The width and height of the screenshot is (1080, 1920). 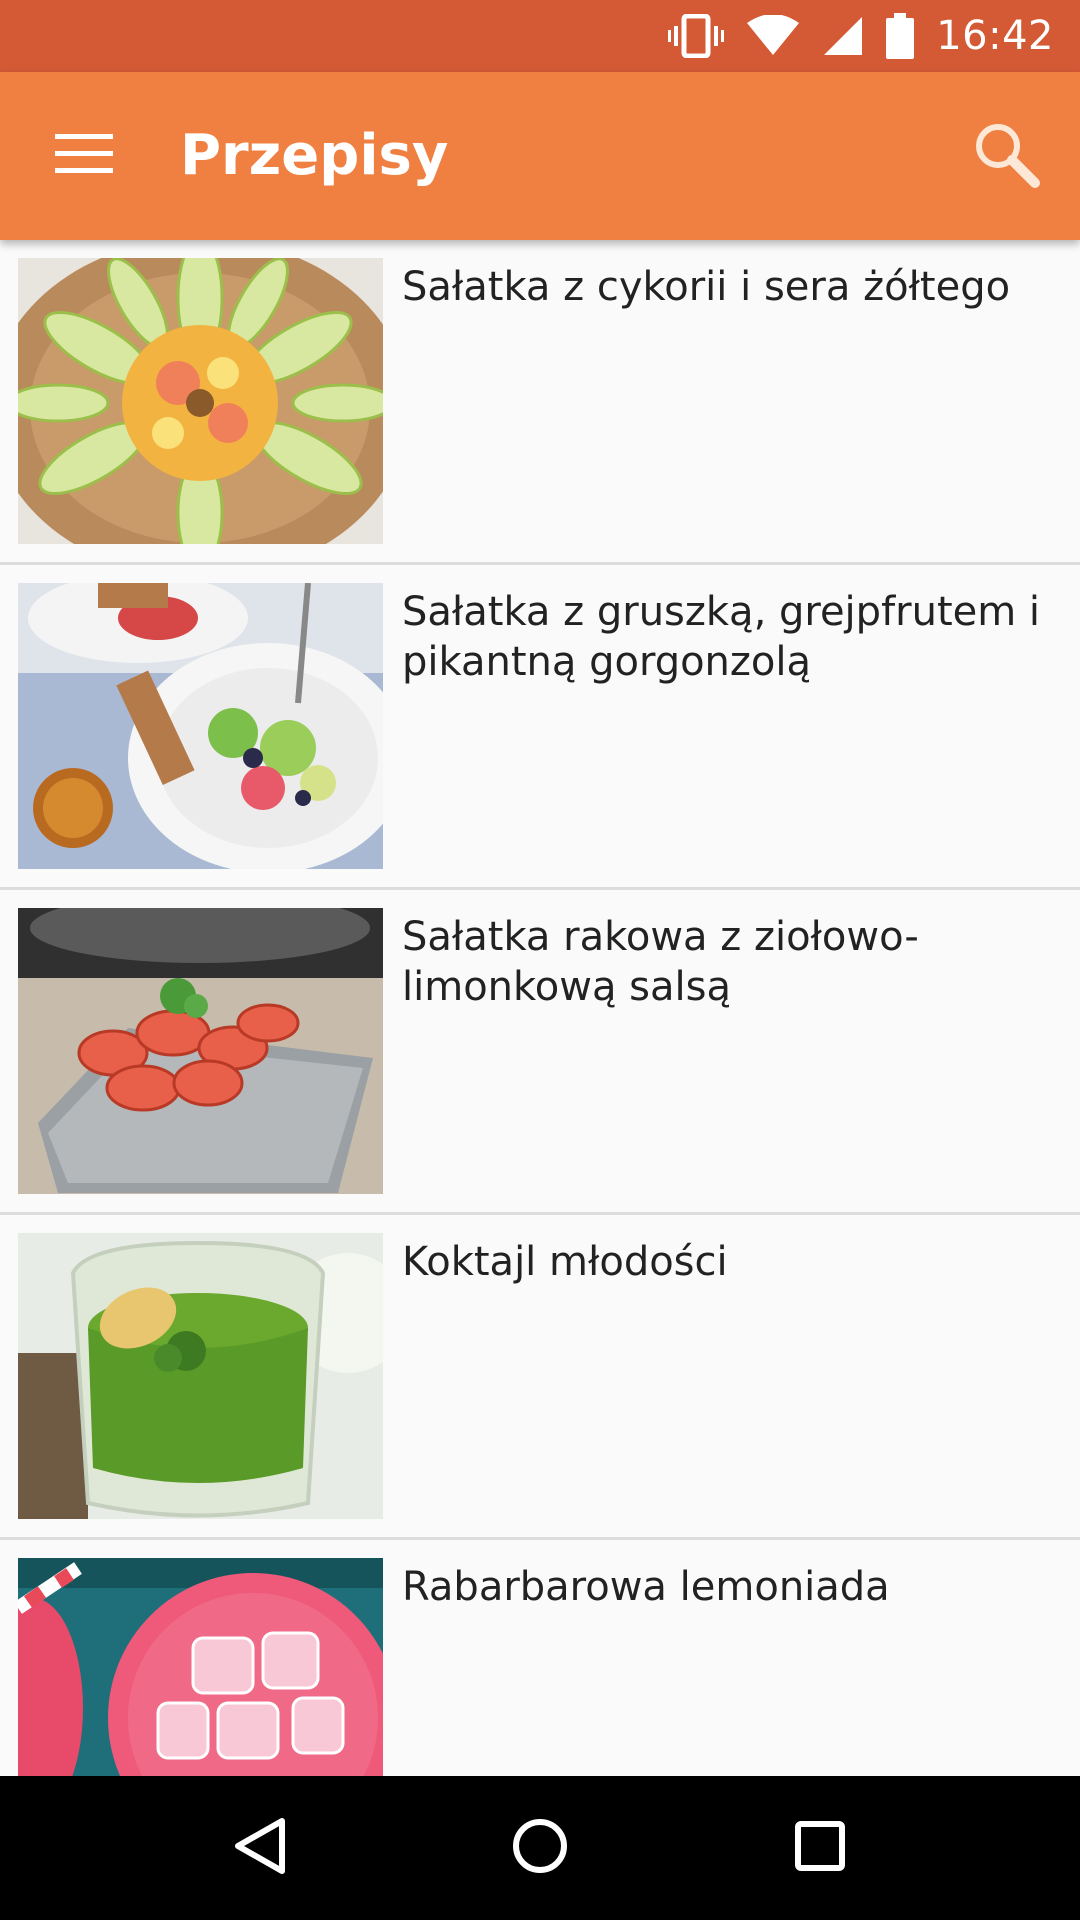 I want to click on recipe-title: Rabarbarowa lemoniada, so click(x=646, y=1587).